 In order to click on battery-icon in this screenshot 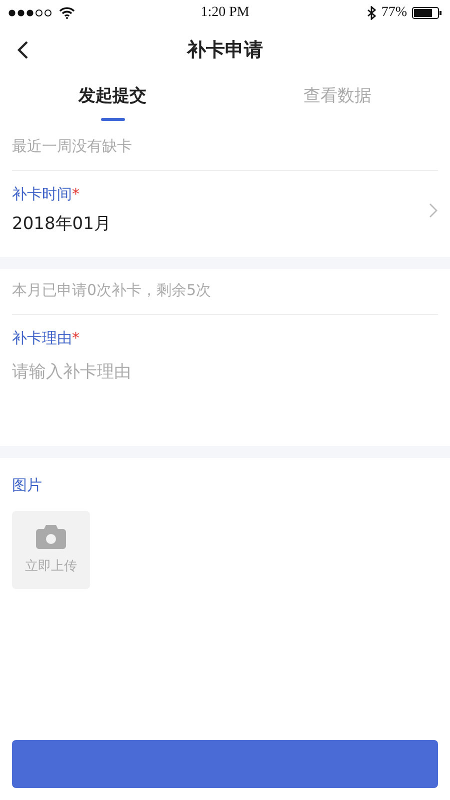, I will do `click(427, 12)`.